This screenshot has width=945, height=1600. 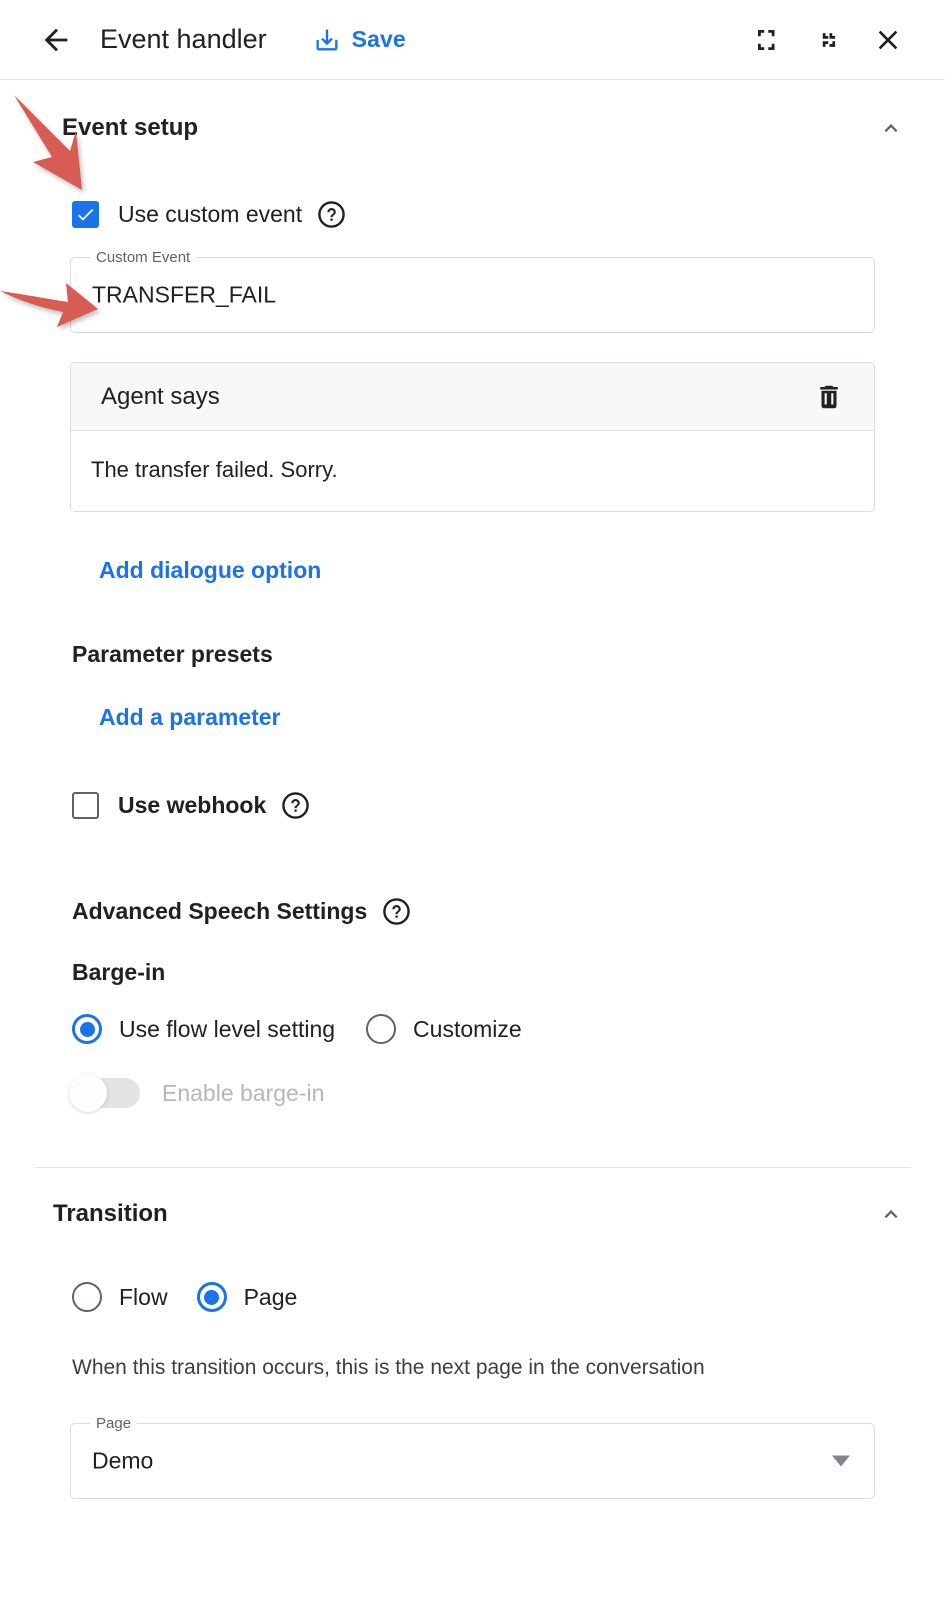 I want to click on barge-in-option-use-flow-level-setting, so click(x=87, y=1029).